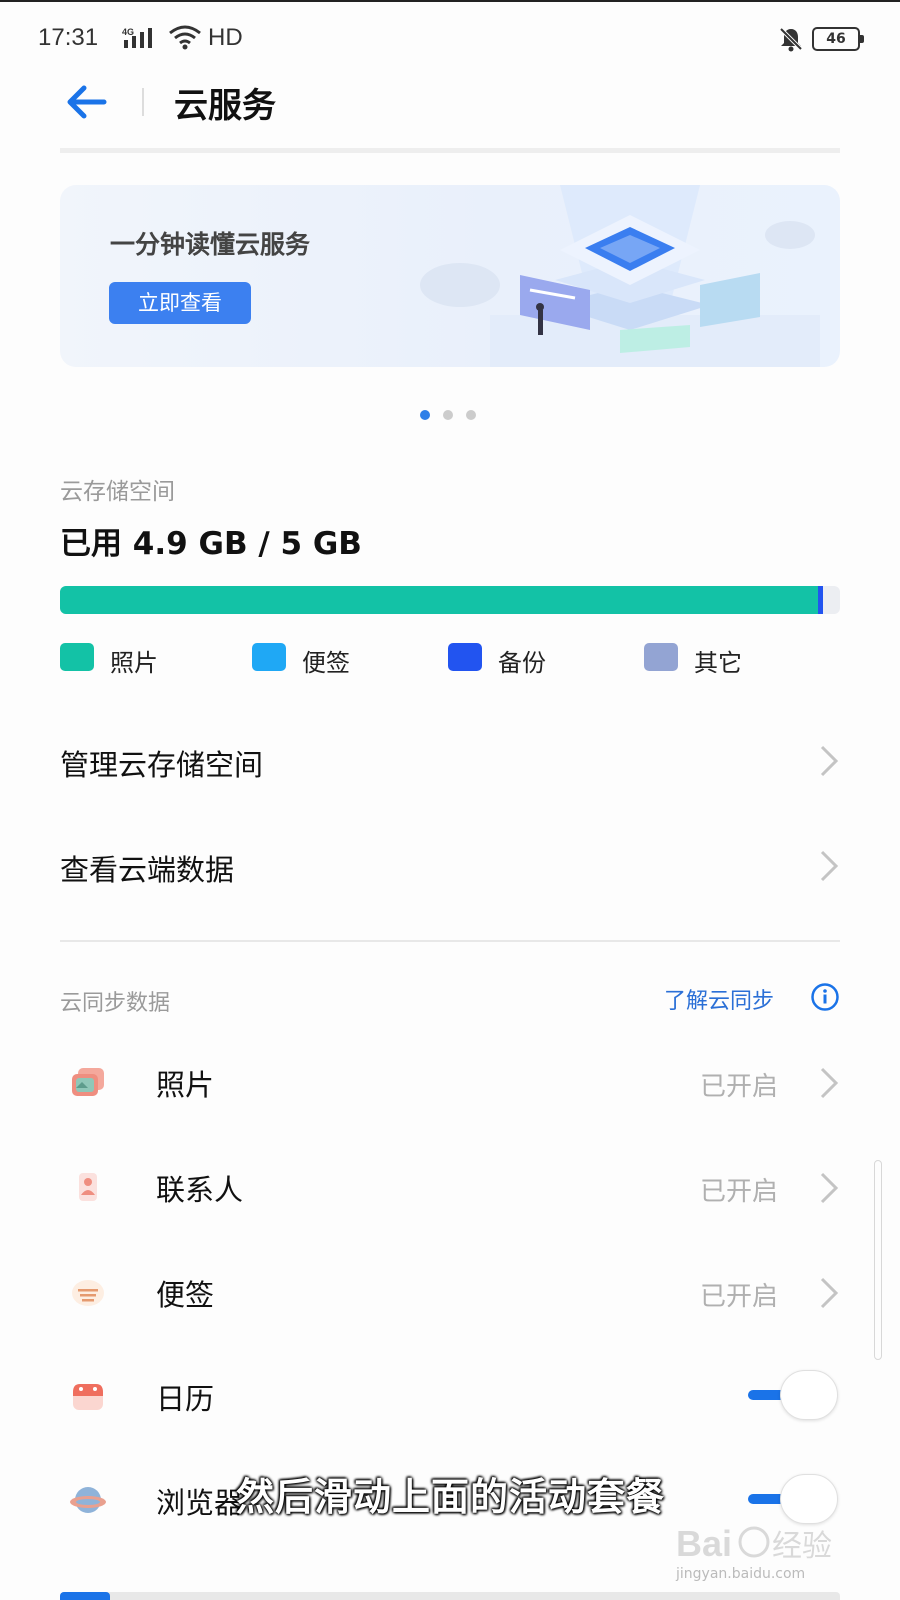 Image resolution: width=900 pixels, height=1600 pixels. I want to click on status-bar: 17:31 4G HD 46, so click(450, 35).